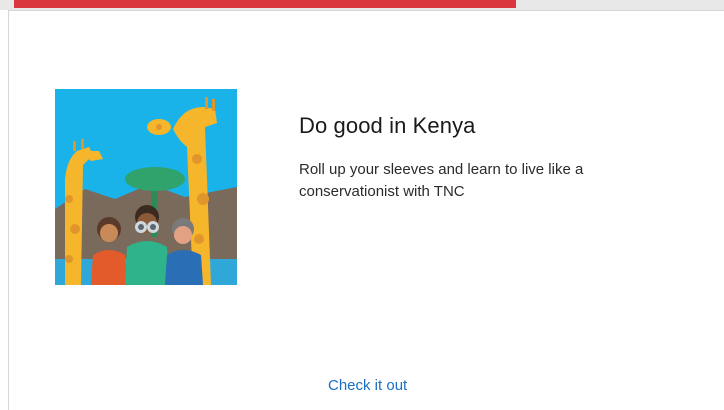 The width and height of the screenshot is (724, 410). I want to click on people-with-giraffes-illustration, so click(146, 187).